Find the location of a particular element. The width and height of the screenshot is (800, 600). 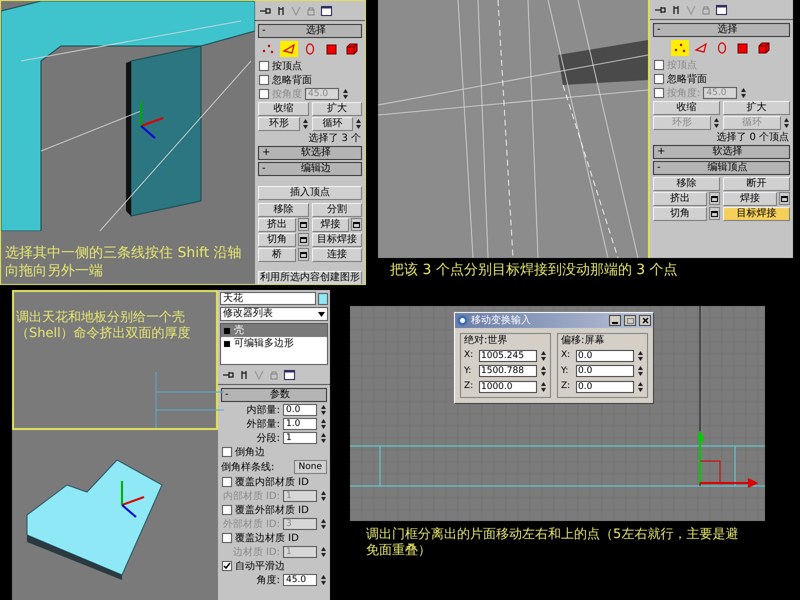

stack-item: 可编辑多边形 is located at coordinates (274, 343).